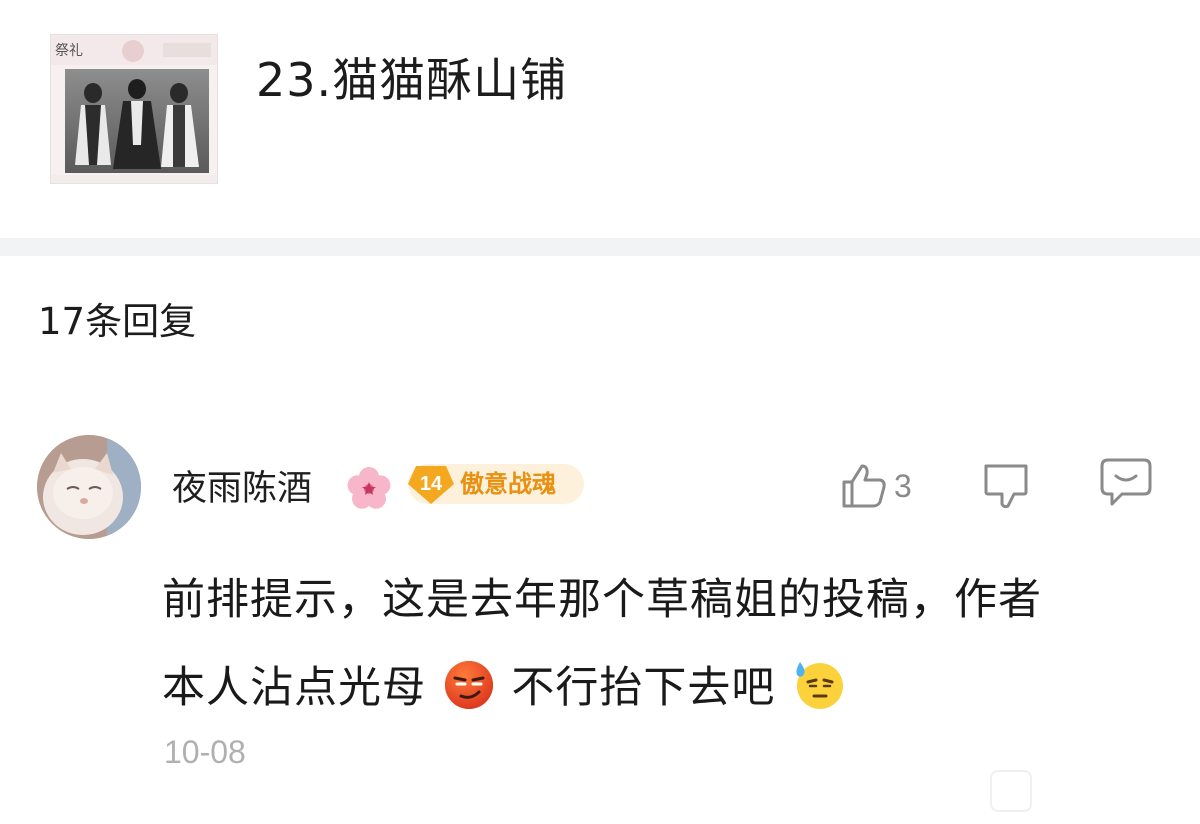 This screenshot has width=1200, height=824. Describe the element at coordinates (431, 483) in the screenshot. I see `level-number: 14` at that location.